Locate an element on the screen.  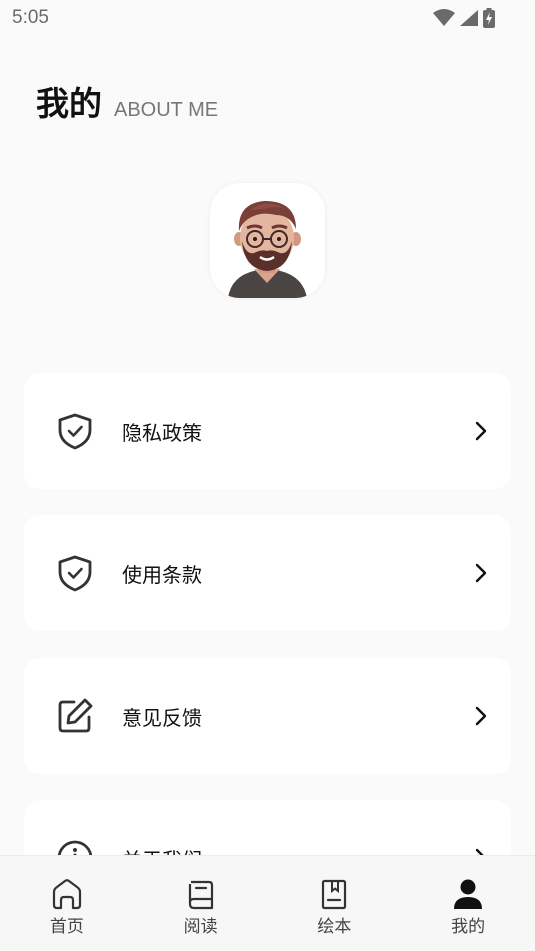
status-icons is located at coordinates (464, 18).